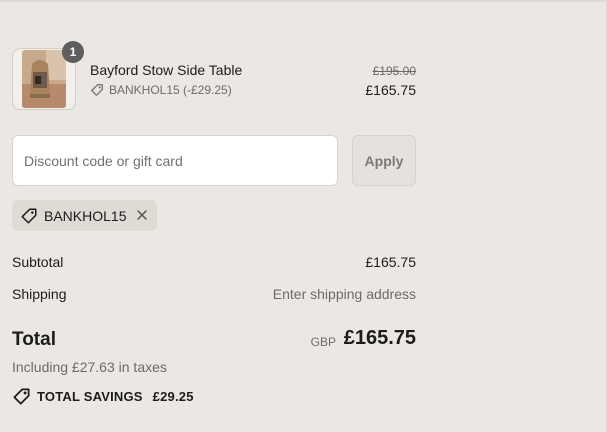 Image resolution: width=607 pixels, height=432 pixels. Describe the element at coordinates (142, 215) in the screenshot. I see `close-icon` at that location.